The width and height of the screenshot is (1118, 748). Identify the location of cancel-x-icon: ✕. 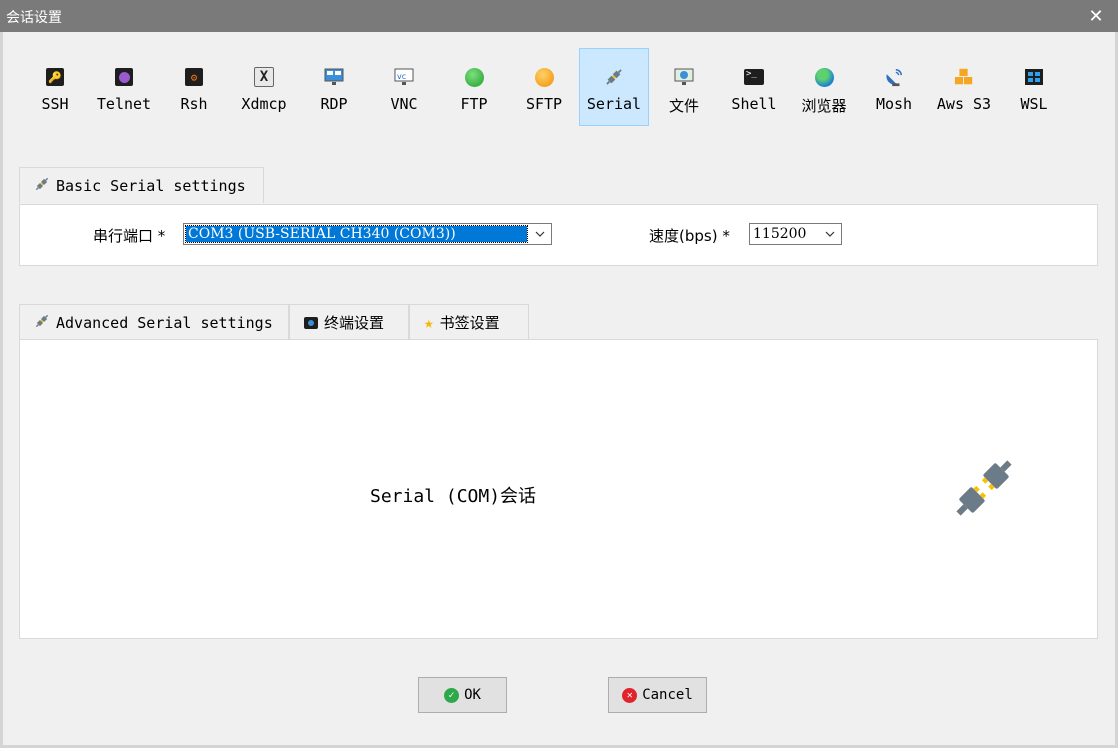
(630, 695).